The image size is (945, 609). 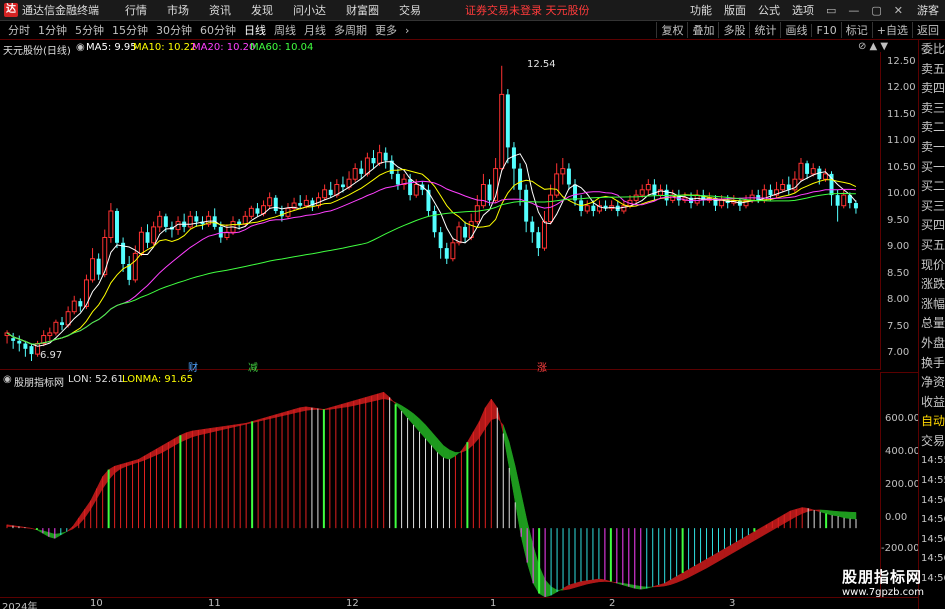 What do you see at coordinates (220, 10) in the screenshot?
I see `menu-item-news: 资讯` at bounding box center [220, 10].